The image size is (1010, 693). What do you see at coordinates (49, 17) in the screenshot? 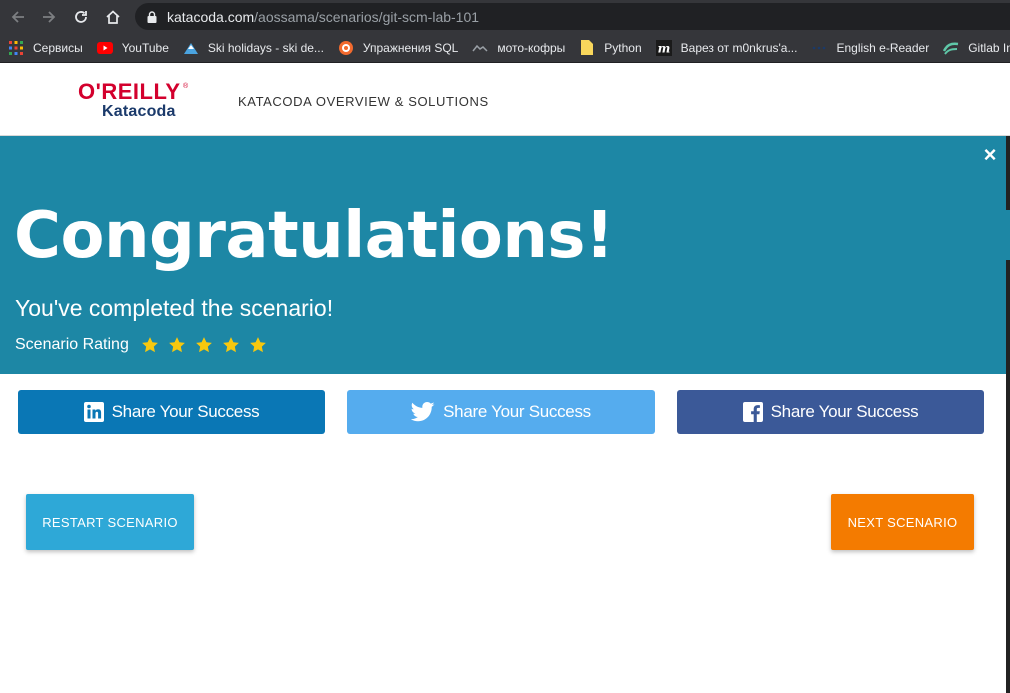
I see `forward-icon` at bounding box center [49, 17].